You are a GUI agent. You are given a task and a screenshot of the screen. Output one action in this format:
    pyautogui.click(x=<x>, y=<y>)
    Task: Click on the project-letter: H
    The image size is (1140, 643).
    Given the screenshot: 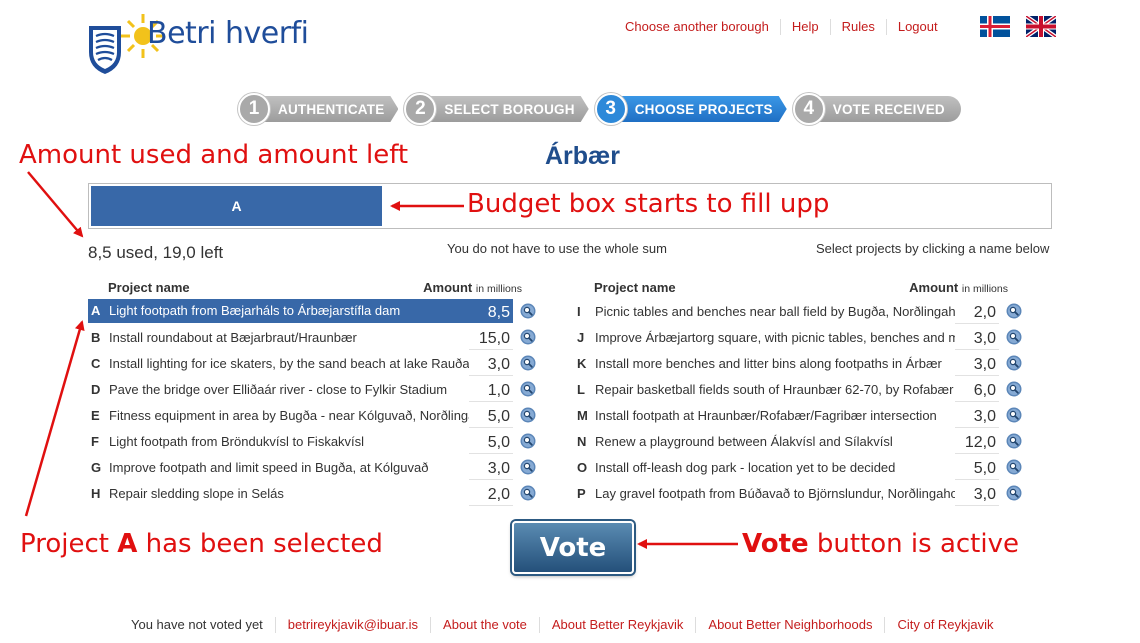 What is the action you would take?
    pyautogui.click(x=96, y=493)
    